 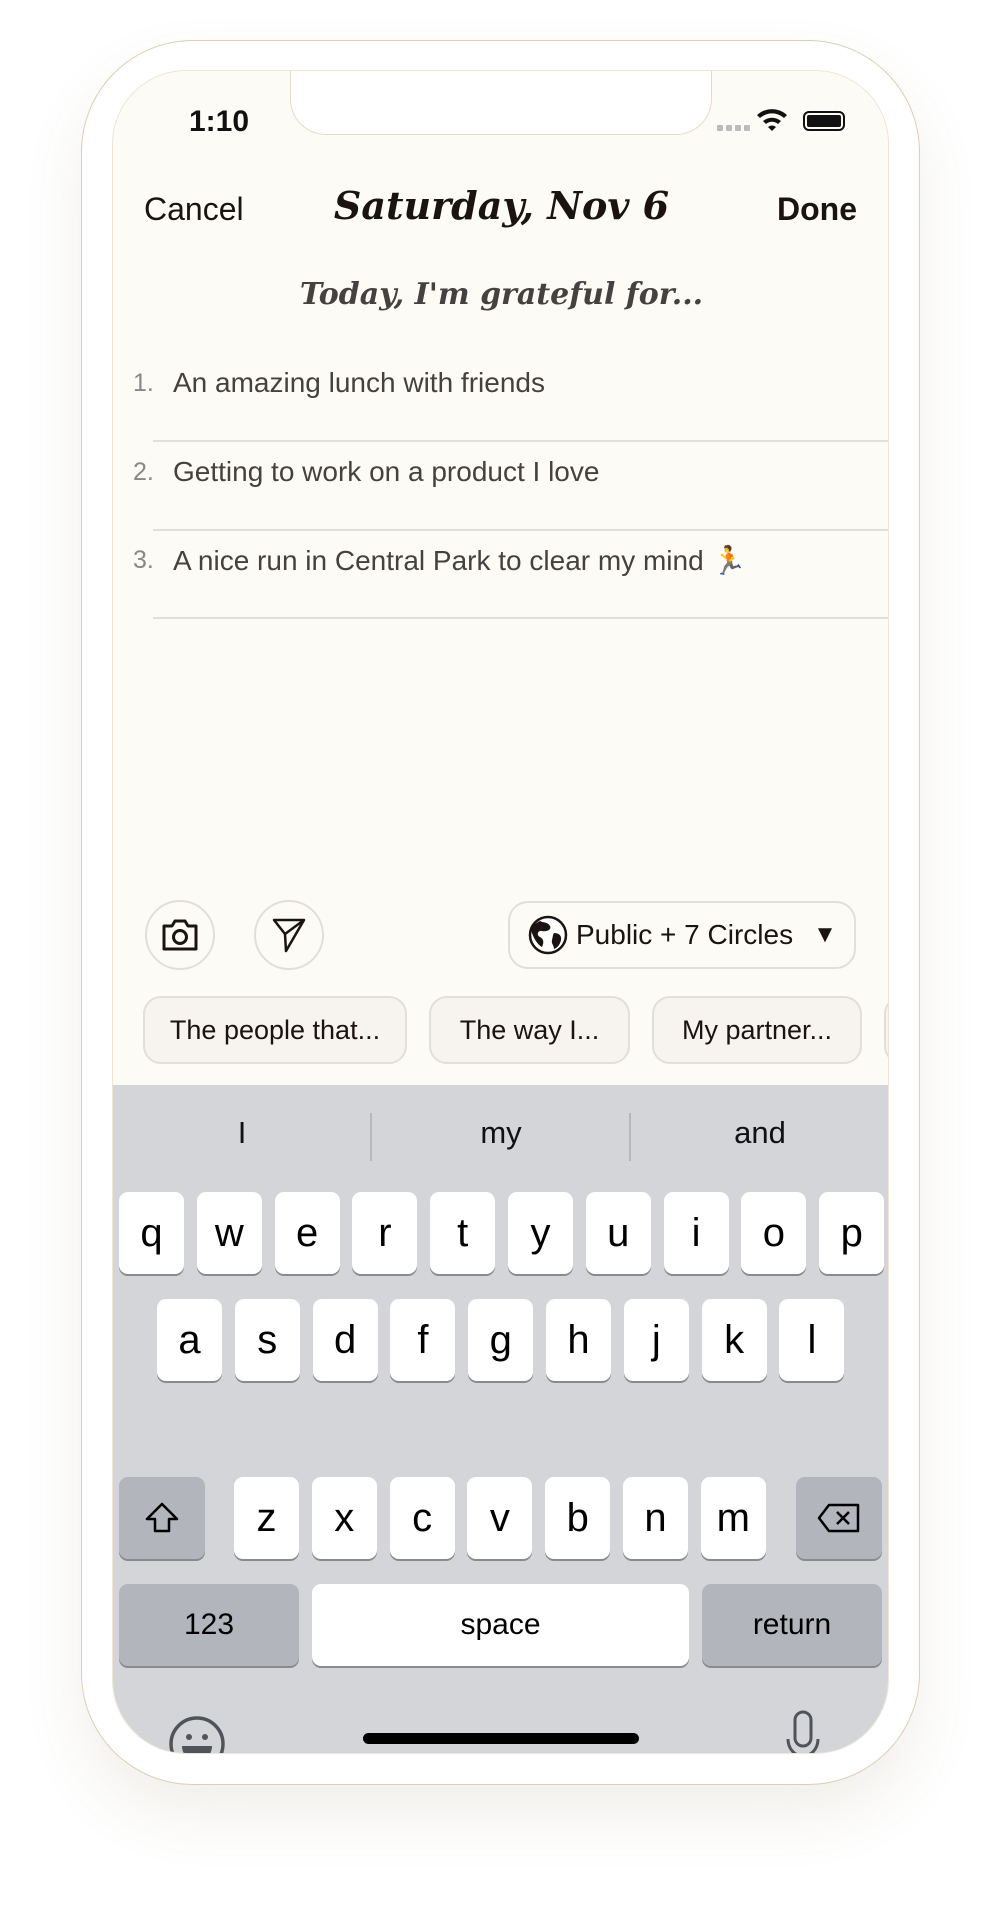 I want to click on microphone-icon, so click(x=803, y=1731).